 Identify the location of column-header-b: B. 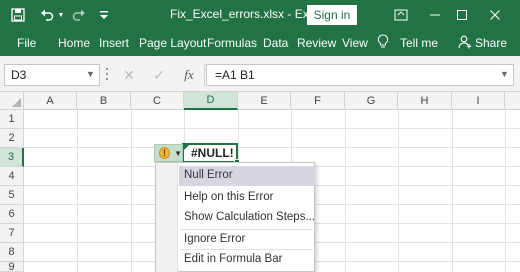
(104, 101).